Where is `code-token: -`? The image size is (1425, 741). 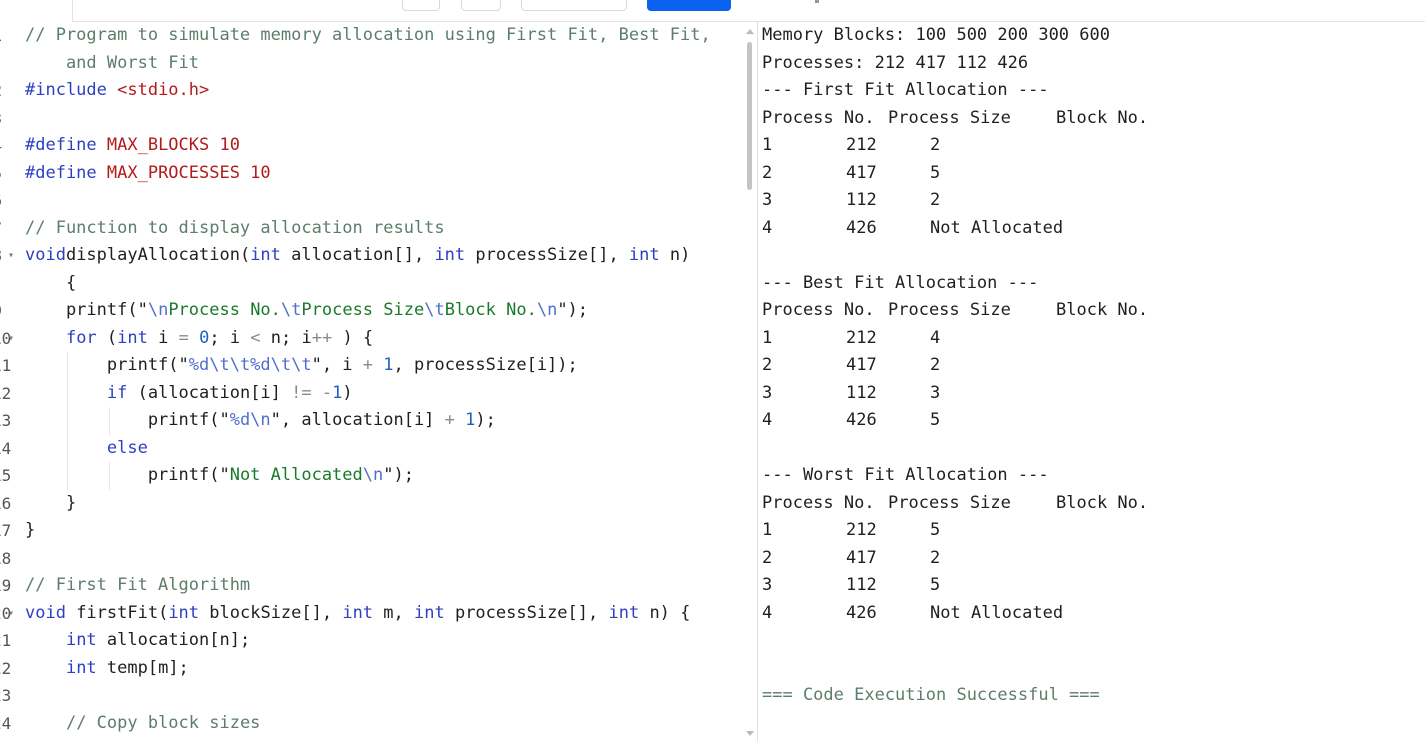
code-token: - is located at coordinates (327, 392).